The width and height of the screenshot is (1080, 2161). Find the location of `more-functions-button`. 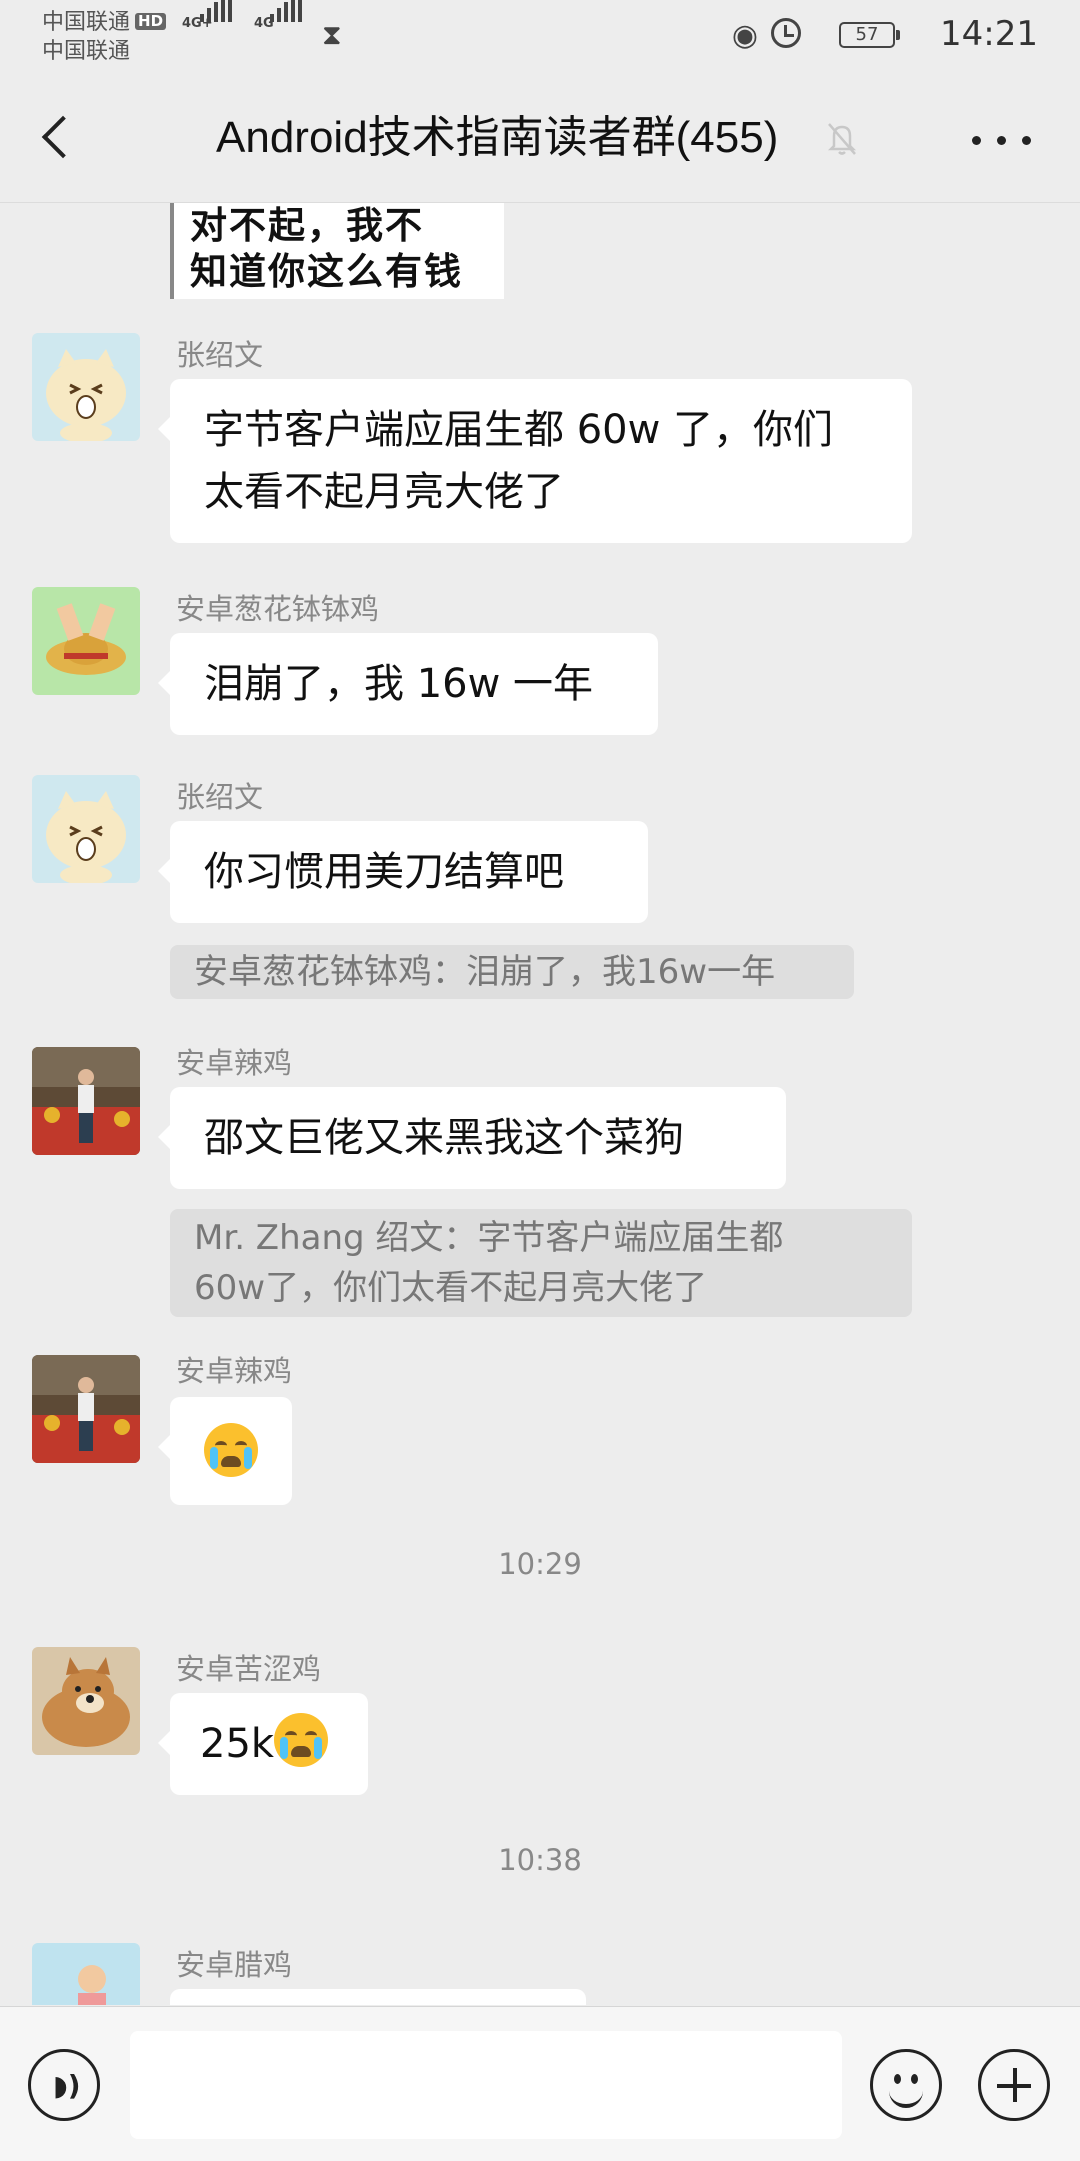

more-functions-button is located at coordinates (1014, 2085).